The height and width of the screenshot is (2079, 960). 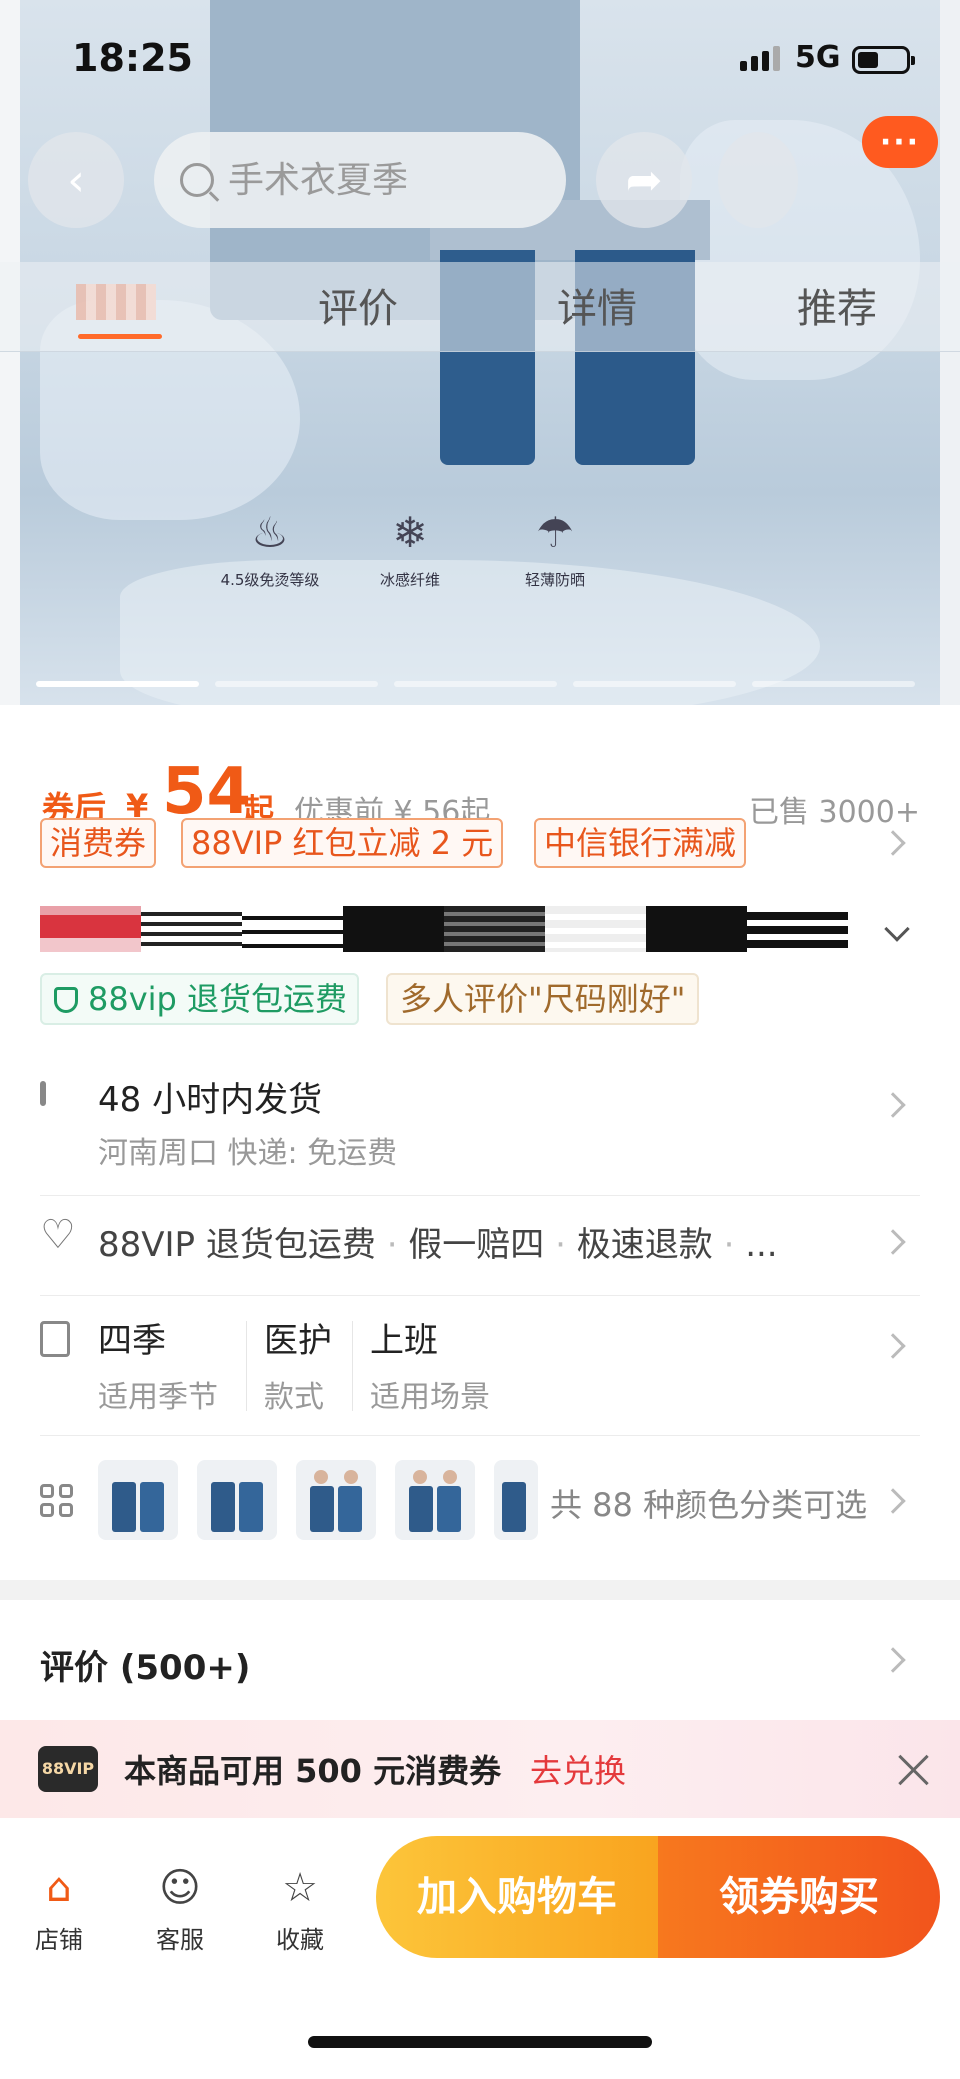 What do you see at coordinates (758, 180) in the screenshot?
I see `cart-button` at bounding box center [758, 180].